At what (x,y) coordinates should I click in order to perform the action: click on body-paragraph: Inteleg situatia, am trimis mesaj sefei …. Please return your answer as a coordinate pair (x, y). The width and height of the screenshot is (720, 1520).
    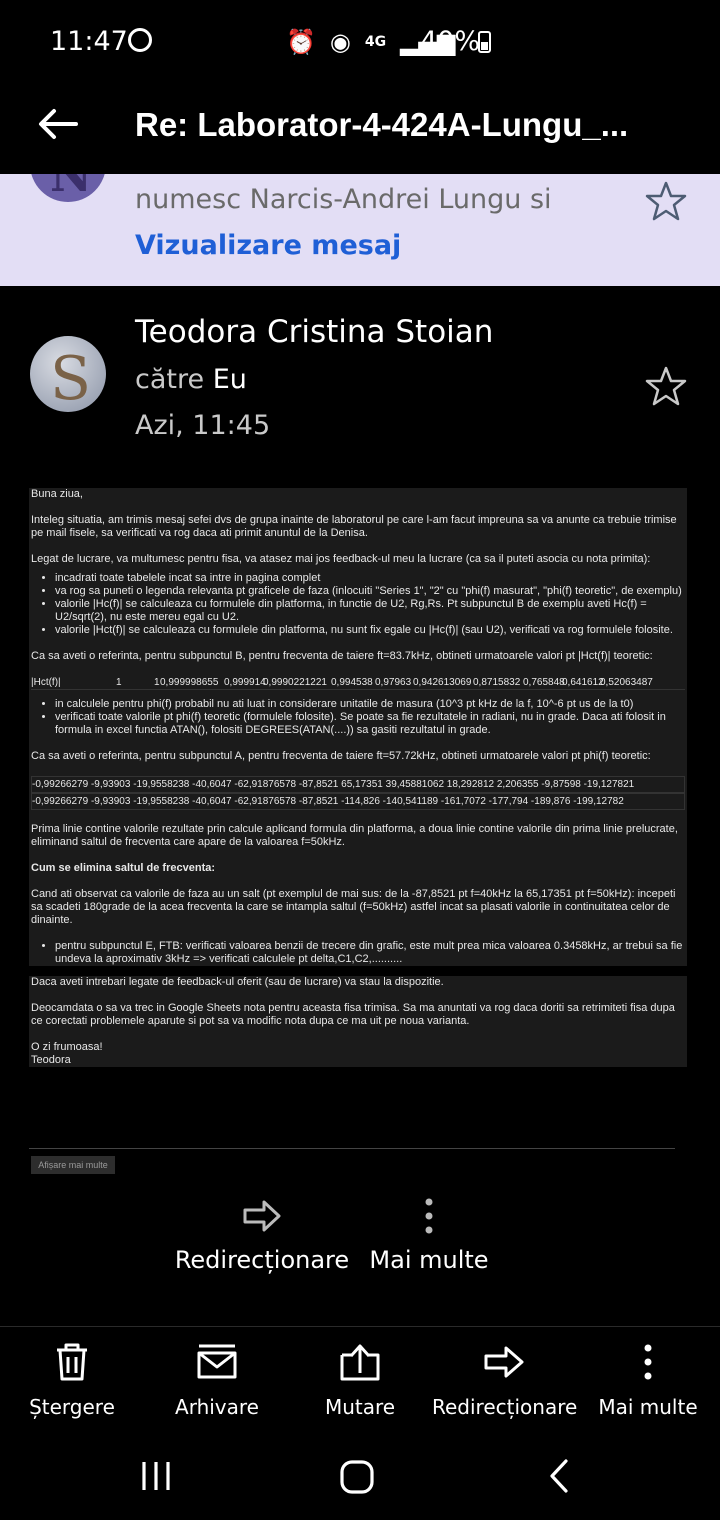
    Looking at the image, I should click on (354, 526).